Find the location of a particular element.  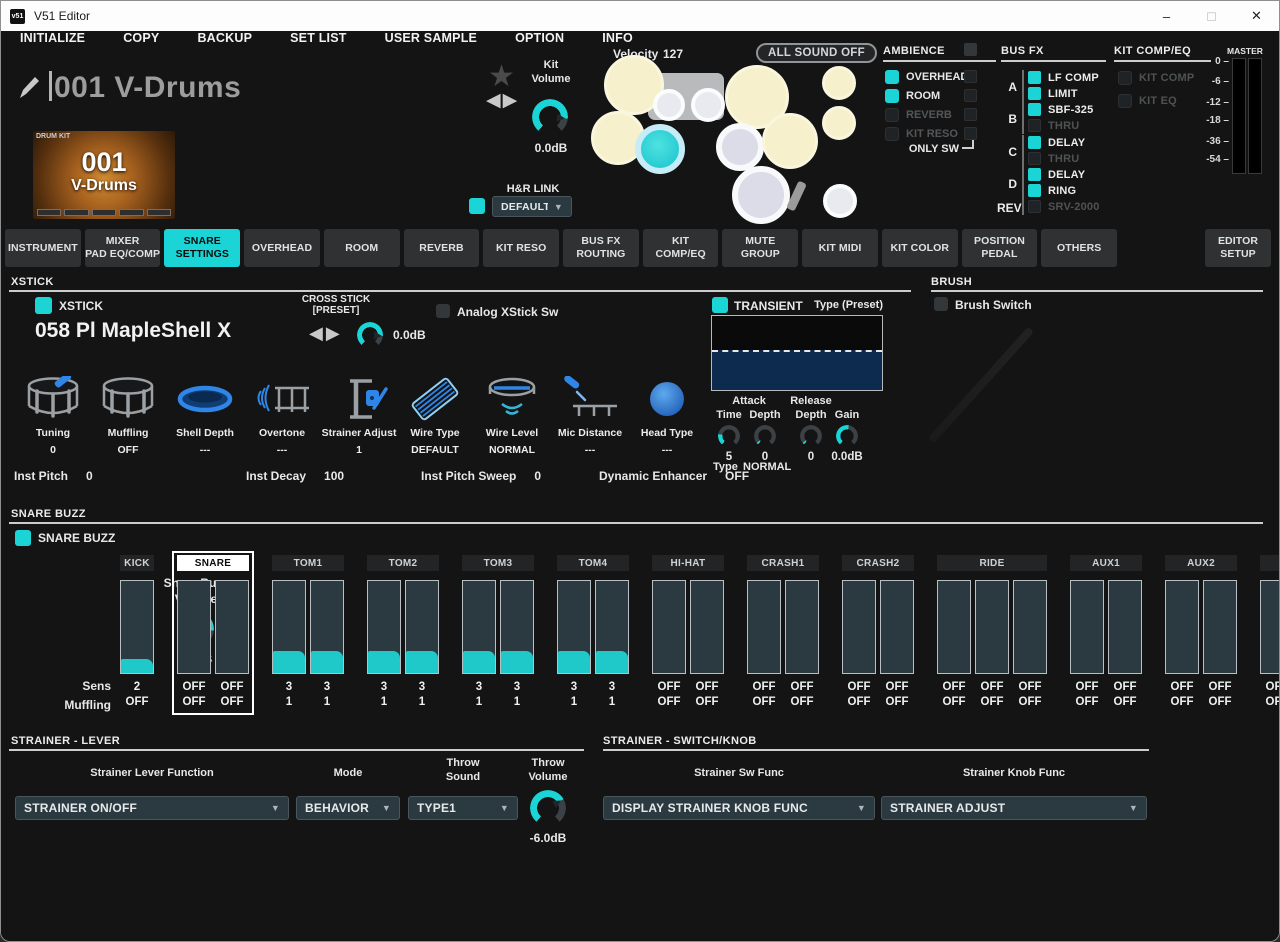

ambience-room-sw-checkbox is located at coordinates (970, 95).